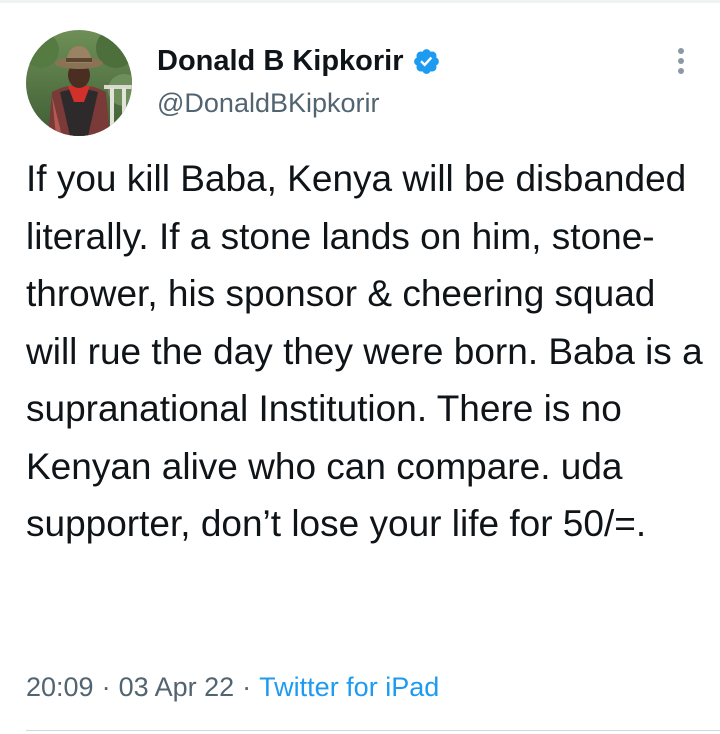  I want to click on vertical-ellipsis-icon, so click(681, 61).